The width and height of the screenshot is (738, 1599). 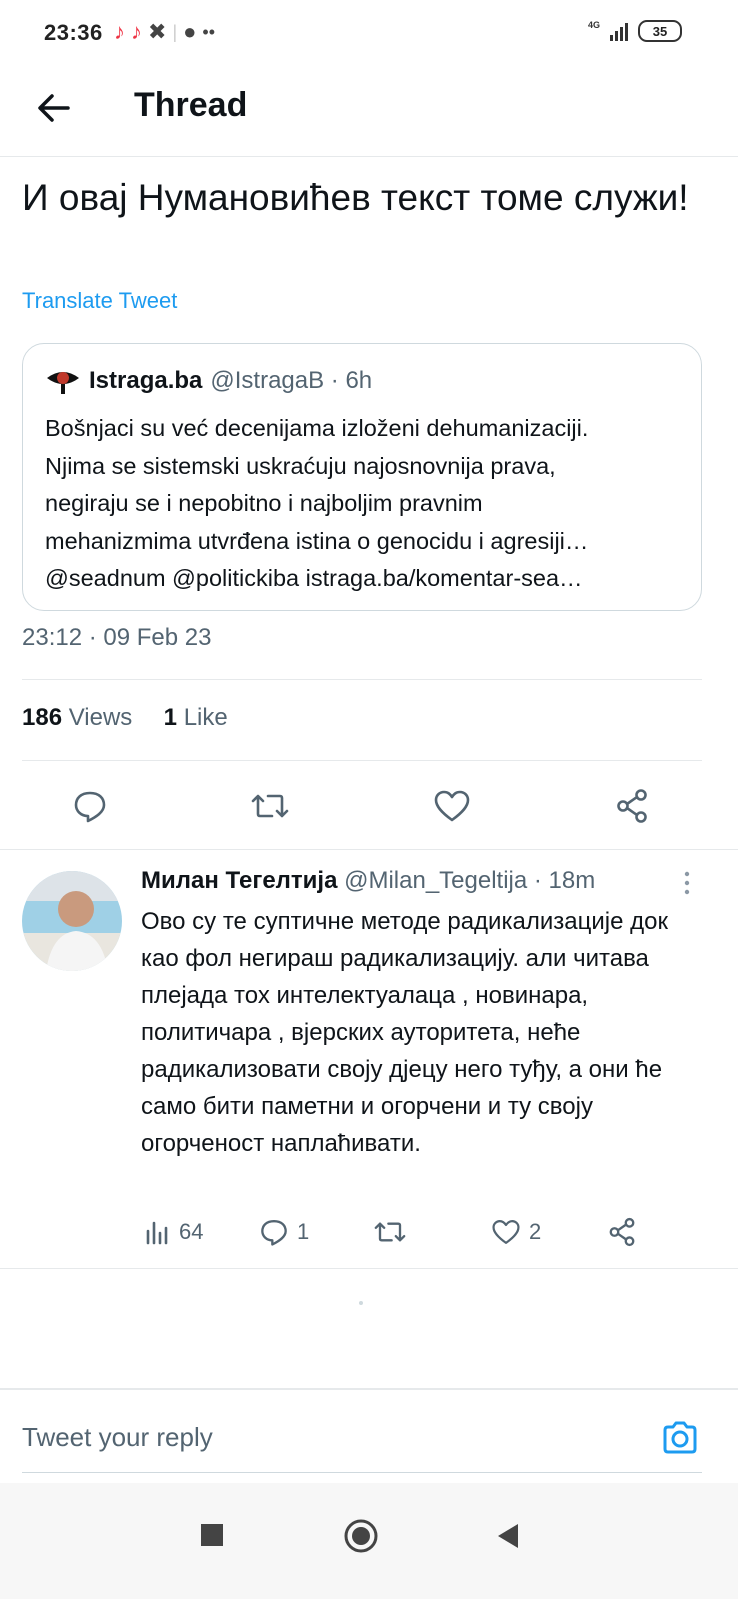 I want to click on system-nav-bar, so click(x=369, y=1541).